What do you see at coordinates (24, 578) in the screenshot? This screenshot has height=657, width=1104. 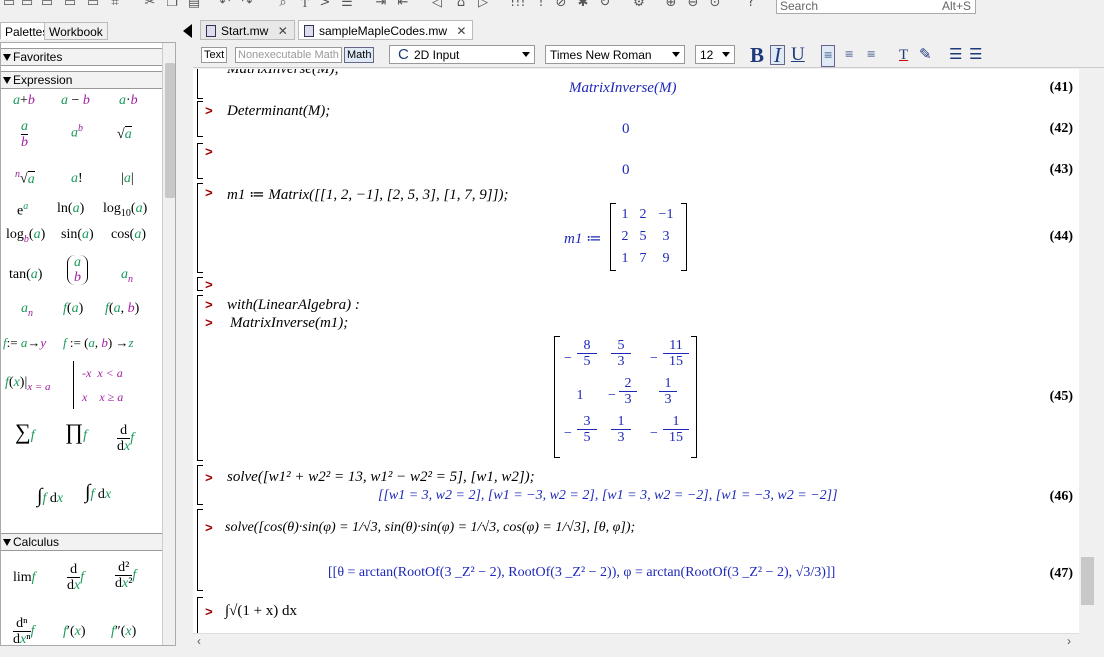 I see `palette-limit: limf` at bounding box center [24, 578].